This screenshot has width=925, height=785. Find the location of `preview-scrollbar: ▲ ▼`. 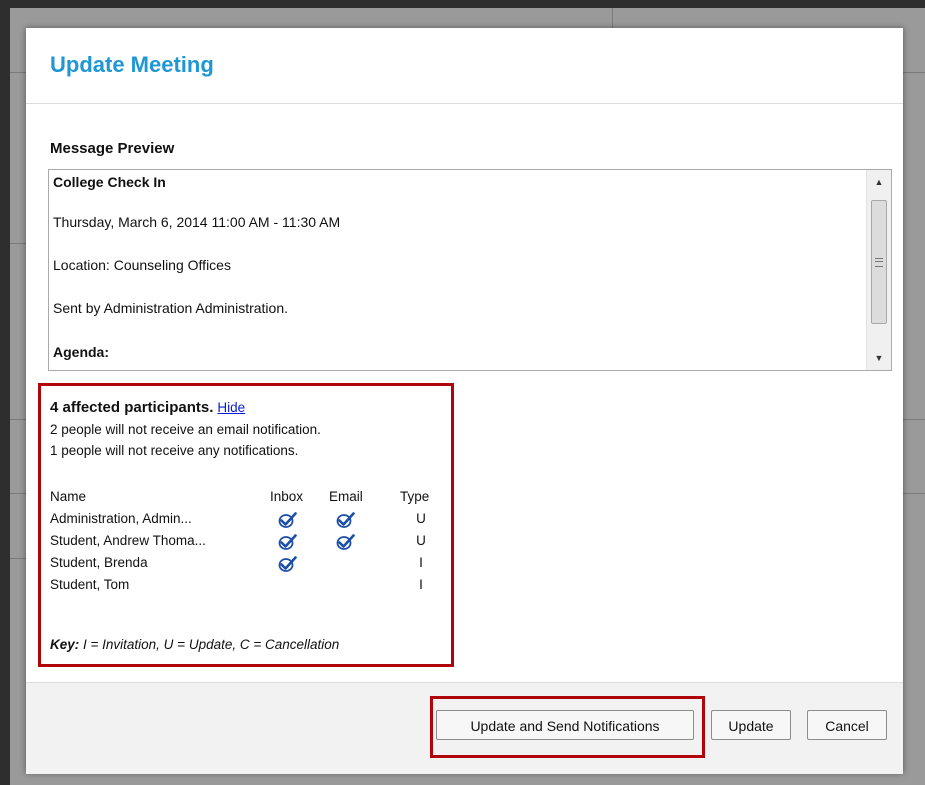

preview-scrollbar: ▲ ▼ is located at coordinates (878, 270).